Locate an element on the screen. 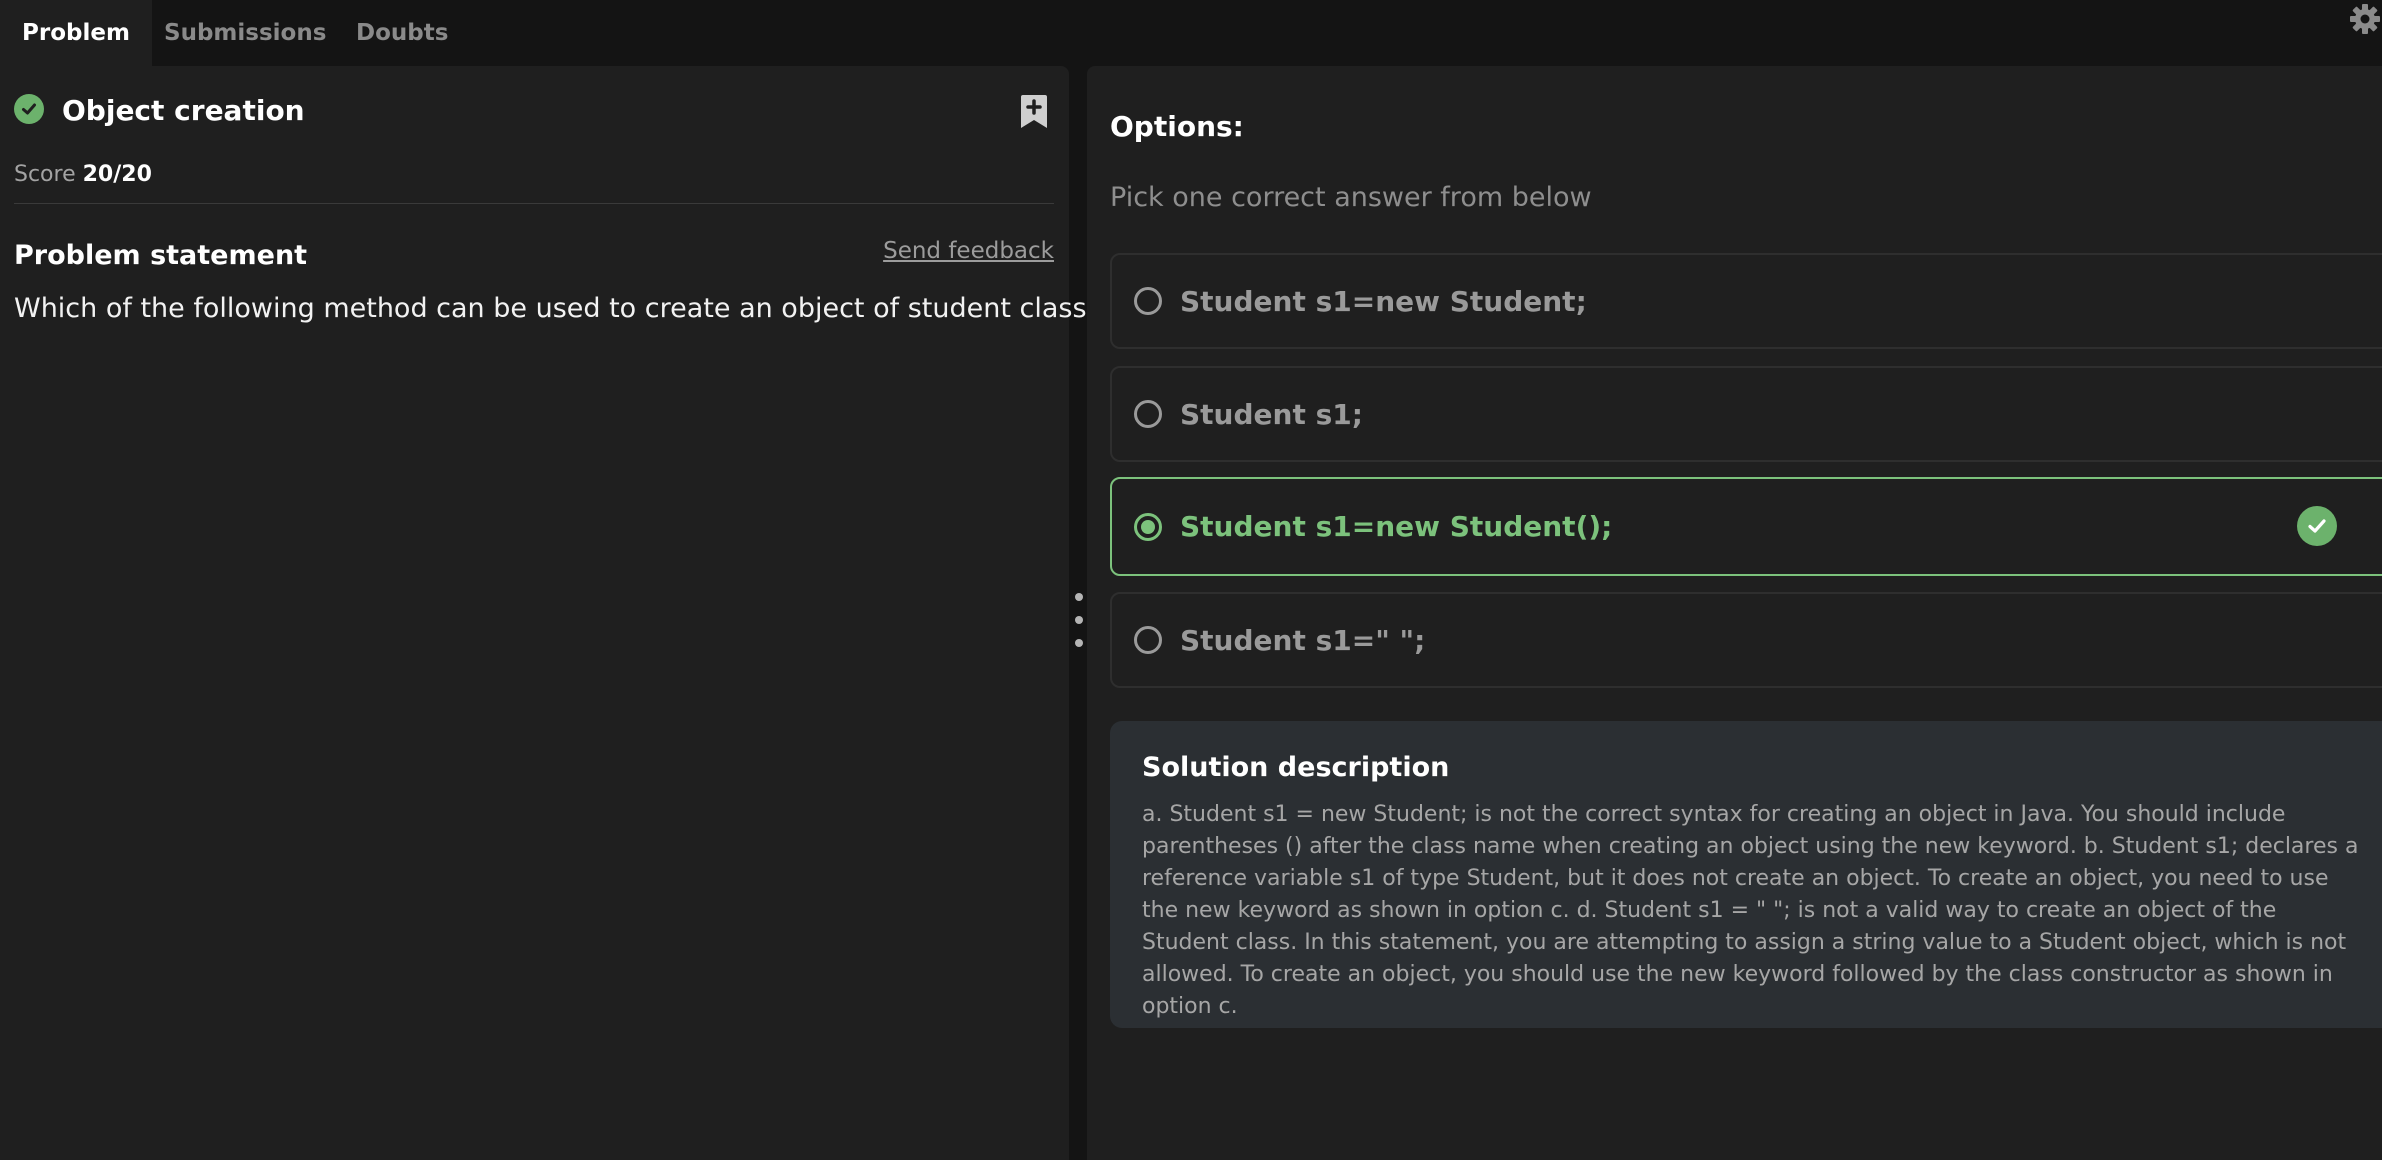  problem-title-row: Object creation is located at coordinates (159, 110).